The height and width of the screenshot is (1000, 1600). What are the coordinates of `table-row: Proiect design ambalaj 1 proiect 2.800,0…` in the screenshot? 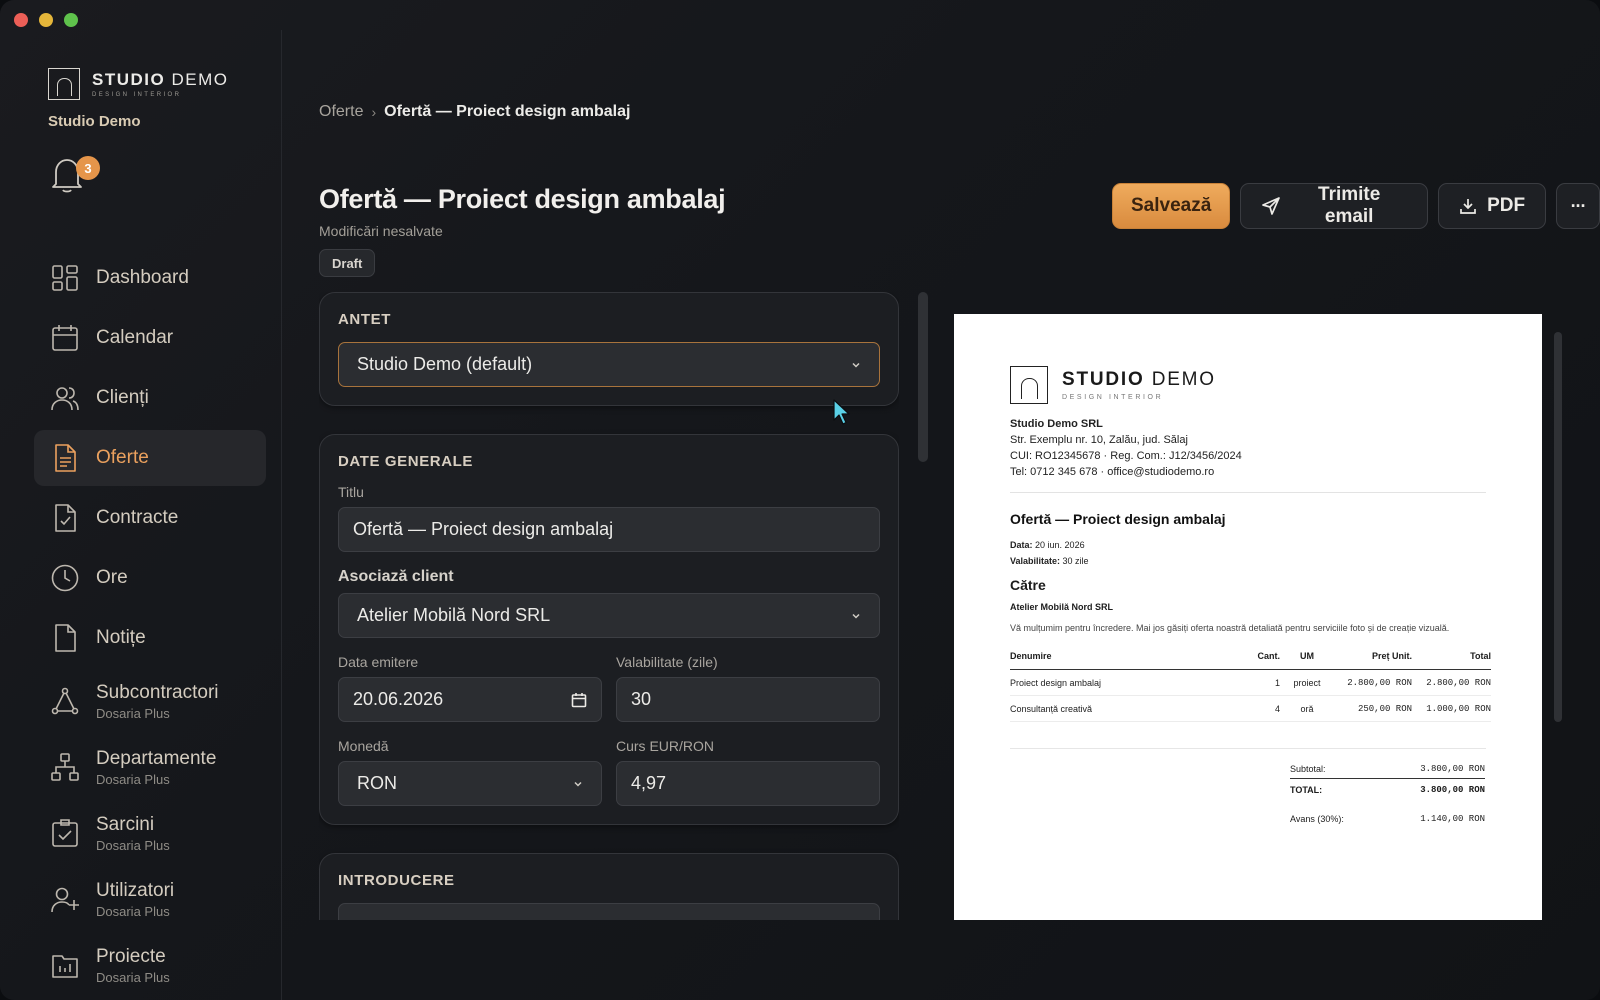 It's located at (1250, 682).